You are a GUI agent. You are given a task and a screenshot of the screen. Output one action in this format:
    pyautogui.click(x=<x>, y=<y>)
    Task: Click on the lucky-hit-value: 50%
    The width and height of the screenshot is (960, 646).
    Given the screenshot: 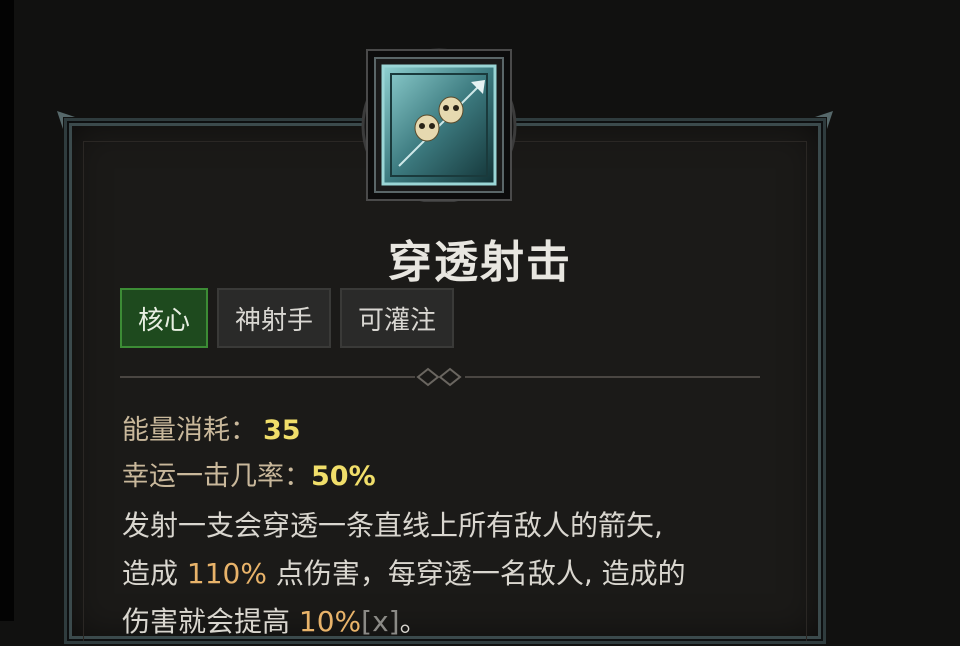 What is the action you would take?
    pyautogui.click(x=343, y=476)
    